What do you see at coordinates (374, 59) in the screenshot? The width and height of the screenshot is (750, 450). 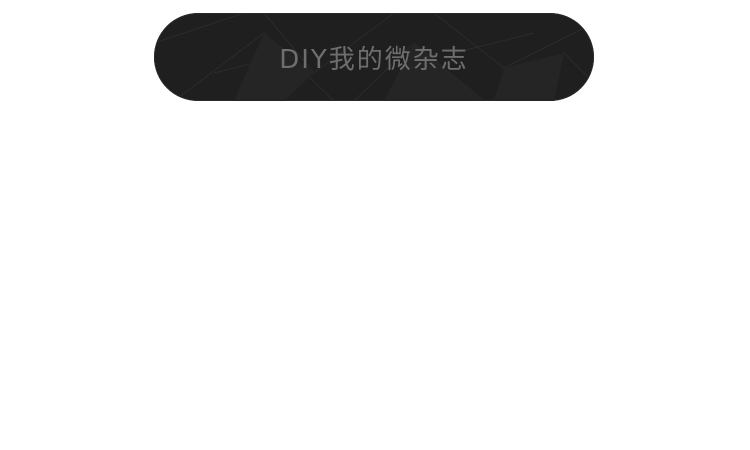 I see `button-label: DIY我的微杂志` at bounding box center [374, 59].